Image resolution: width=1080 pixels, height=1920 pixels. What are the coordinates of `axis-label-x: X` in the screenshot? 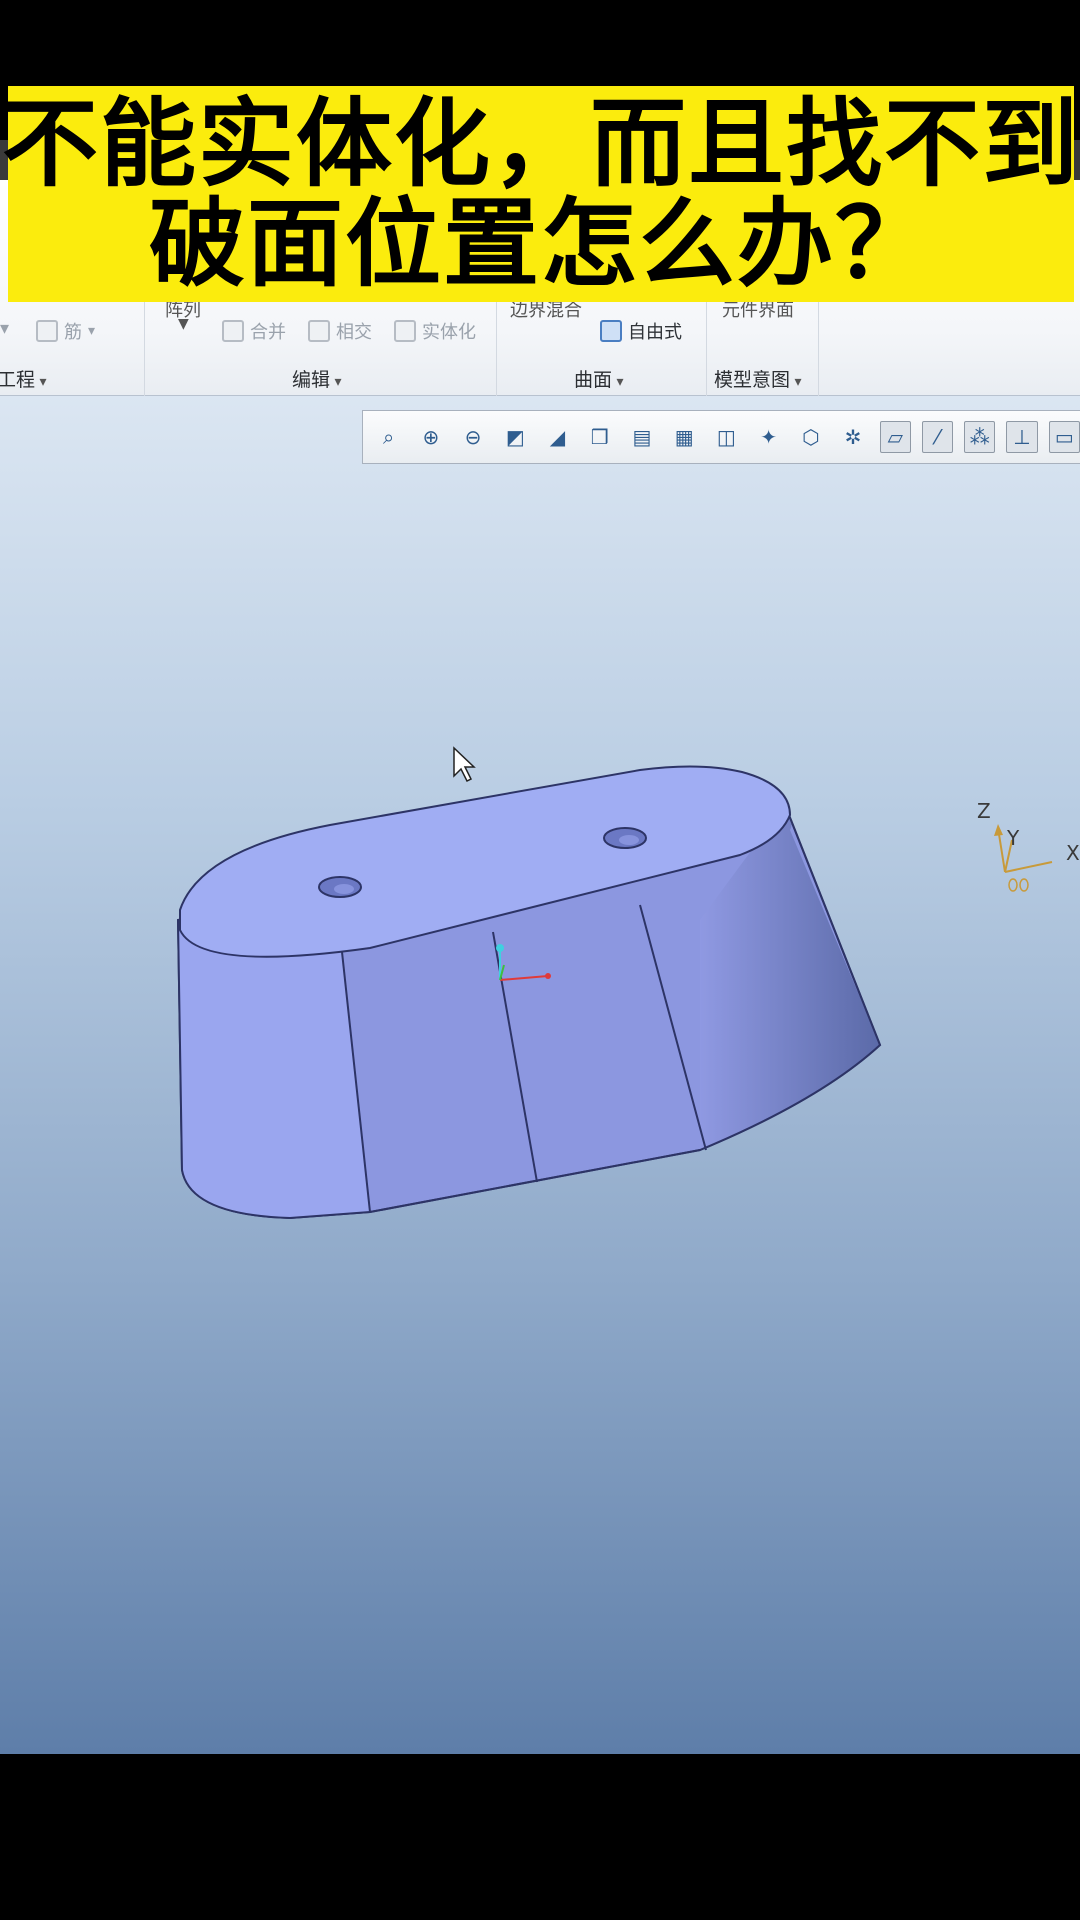 It's located at (1073, 853).